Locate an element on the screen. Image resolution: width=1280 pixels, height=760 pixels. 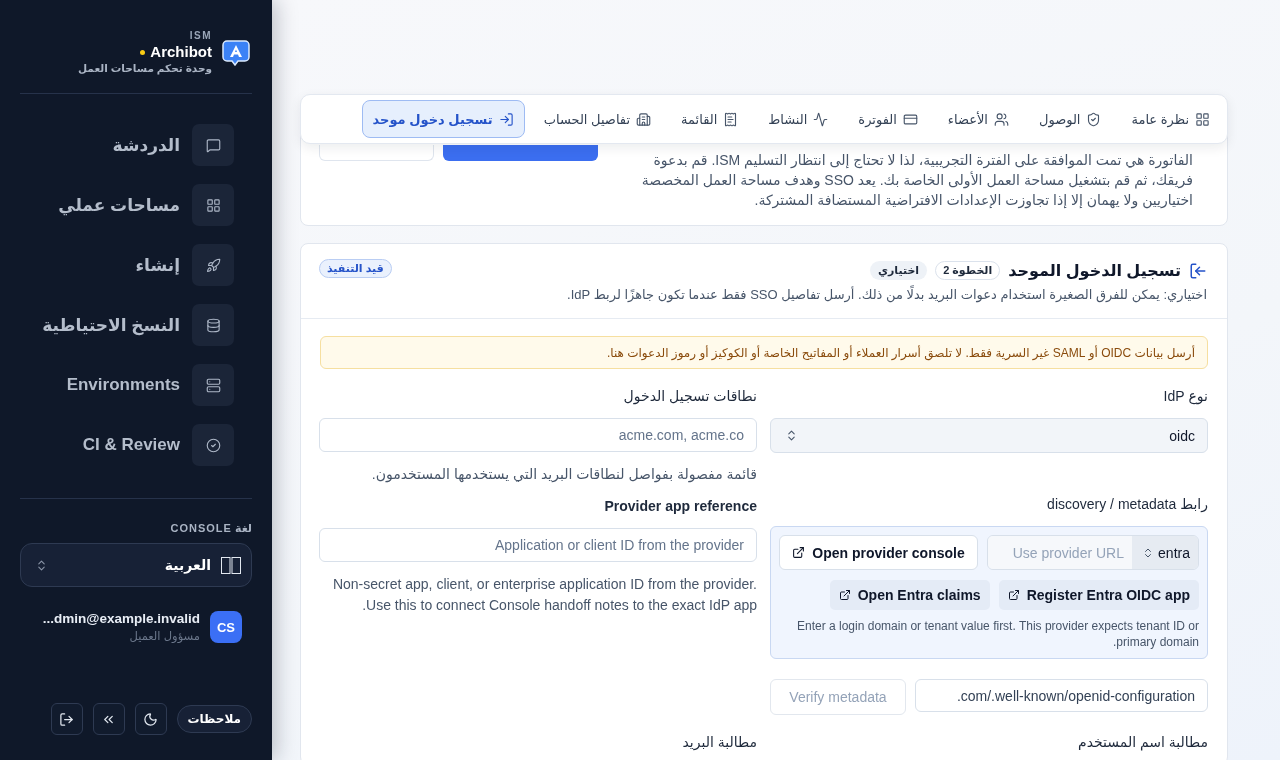
nav-item: الدردشة is located at coordinates (127, 145).